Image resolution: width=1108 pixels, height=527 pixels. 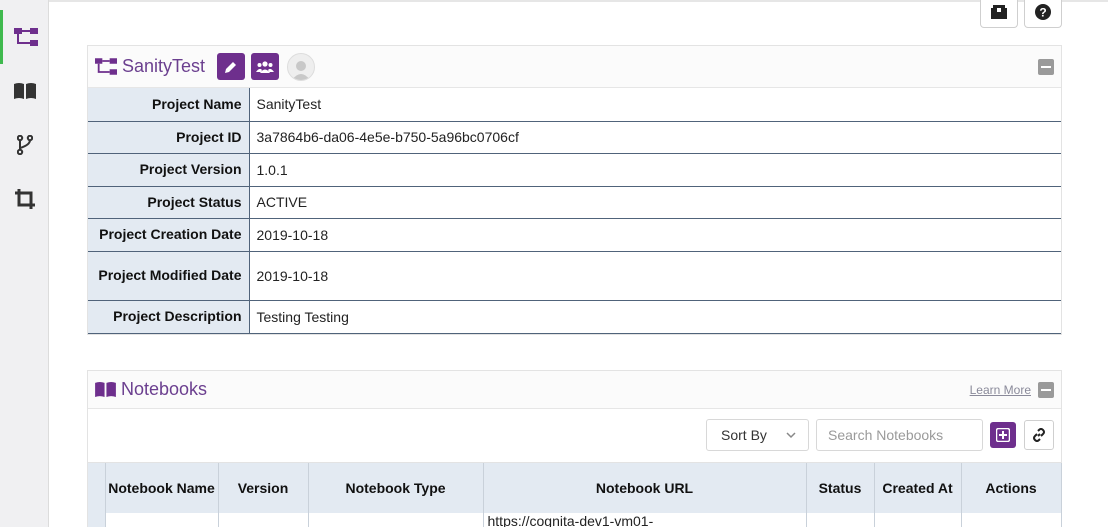 I want to click on table-row: https://cognita-dev1-vm01-, so click(x=575, y=520).